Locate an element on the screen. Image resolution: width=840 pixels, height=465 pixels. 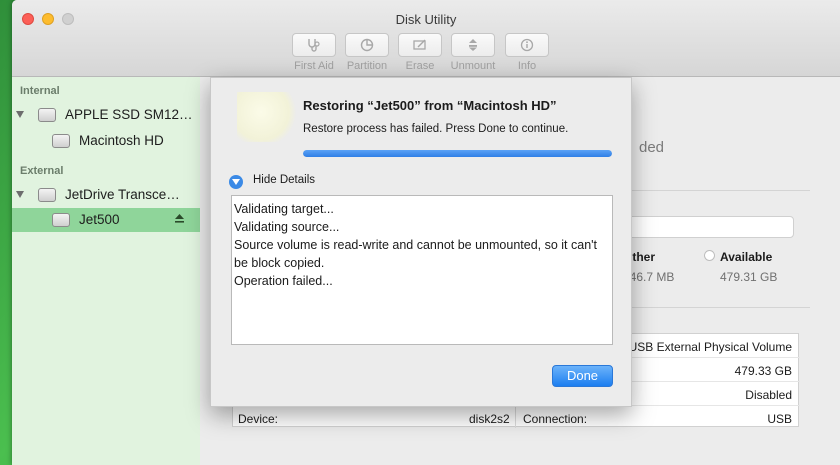
usage-bar is located at coordinates (707, 227).